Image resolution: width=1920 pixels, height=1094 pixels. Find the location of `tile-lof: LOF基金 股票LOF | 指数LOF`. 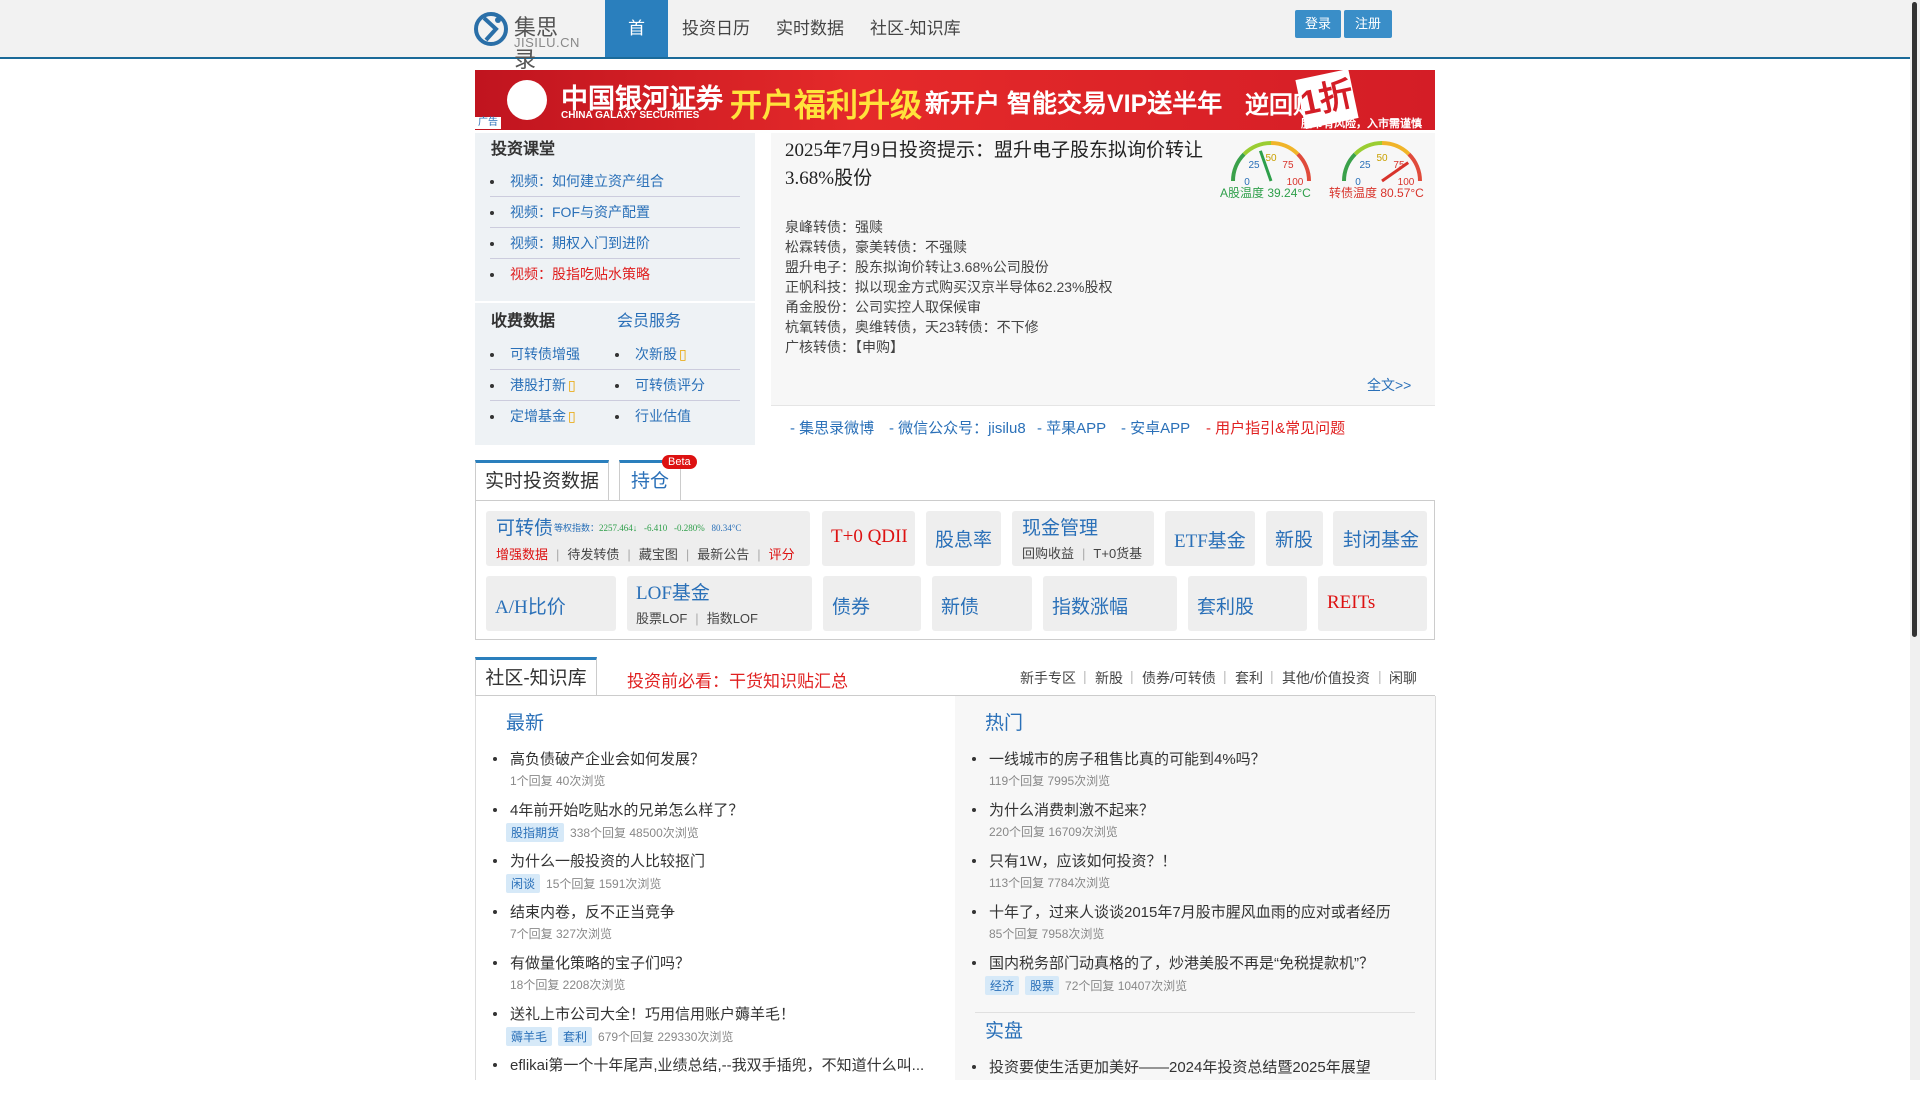

tile-lof: LOF基金 股票LOF | 指数LOF is located at coordinates (719, 603).